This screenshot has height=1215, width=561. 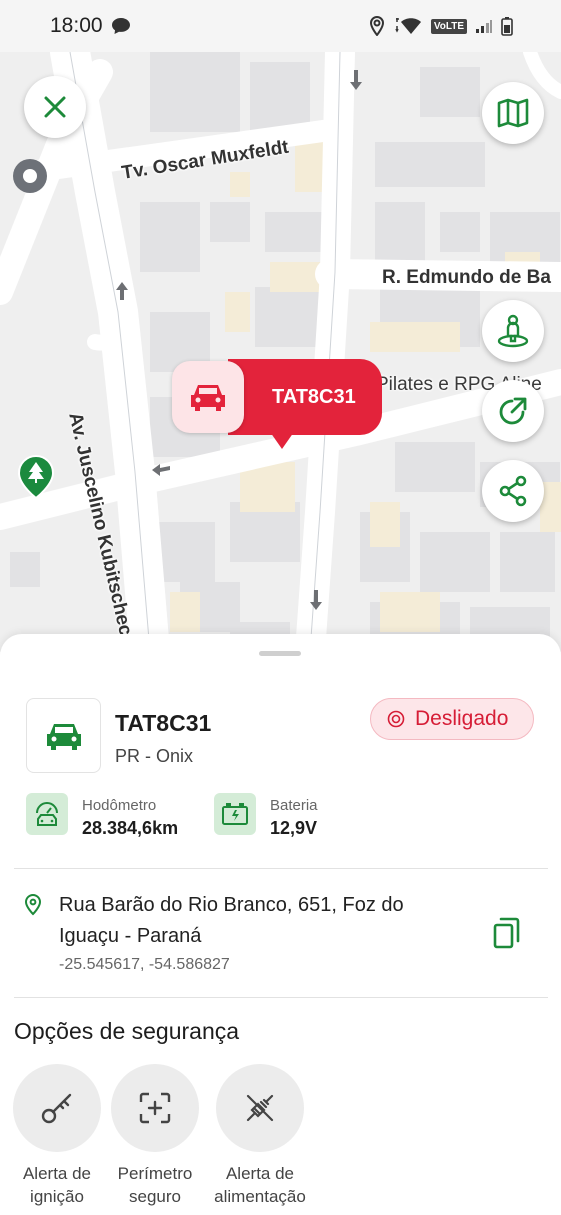 What do you see at coordinates (36, 477) in the screenshot?
I see `park-icon` at bounding box center [36, 477].